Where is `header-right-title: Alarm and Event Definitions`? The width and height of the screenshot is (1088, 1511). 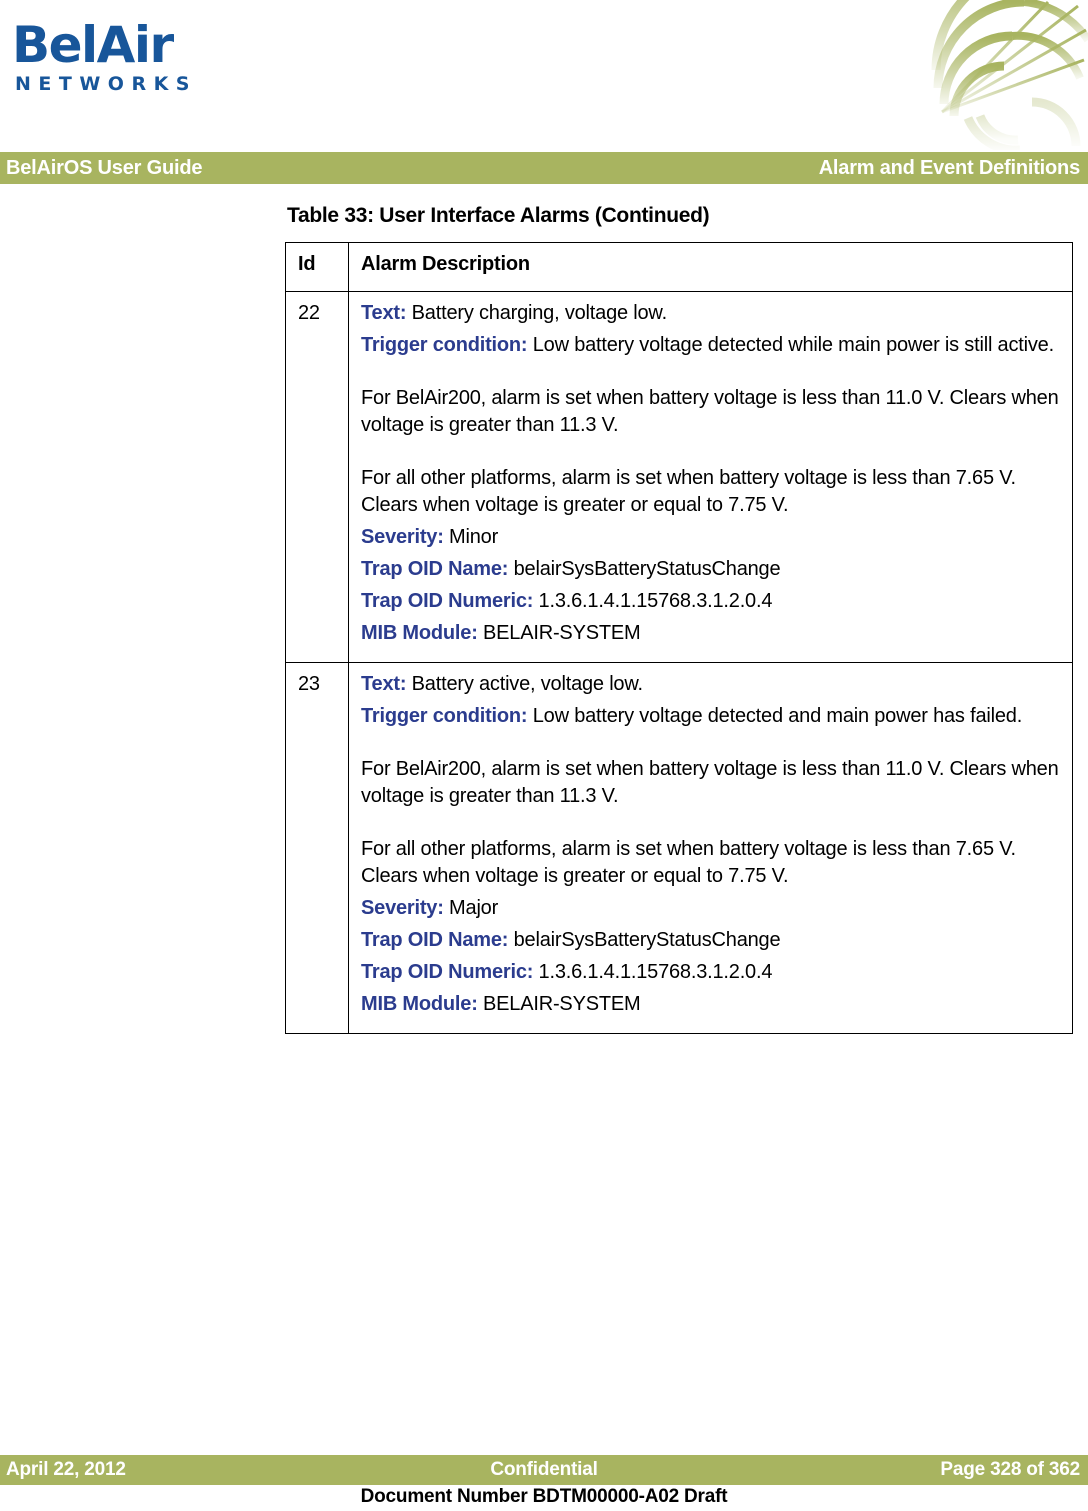
header-right-title: Alarm and Event Definitions is located at coordinates (949, 168).